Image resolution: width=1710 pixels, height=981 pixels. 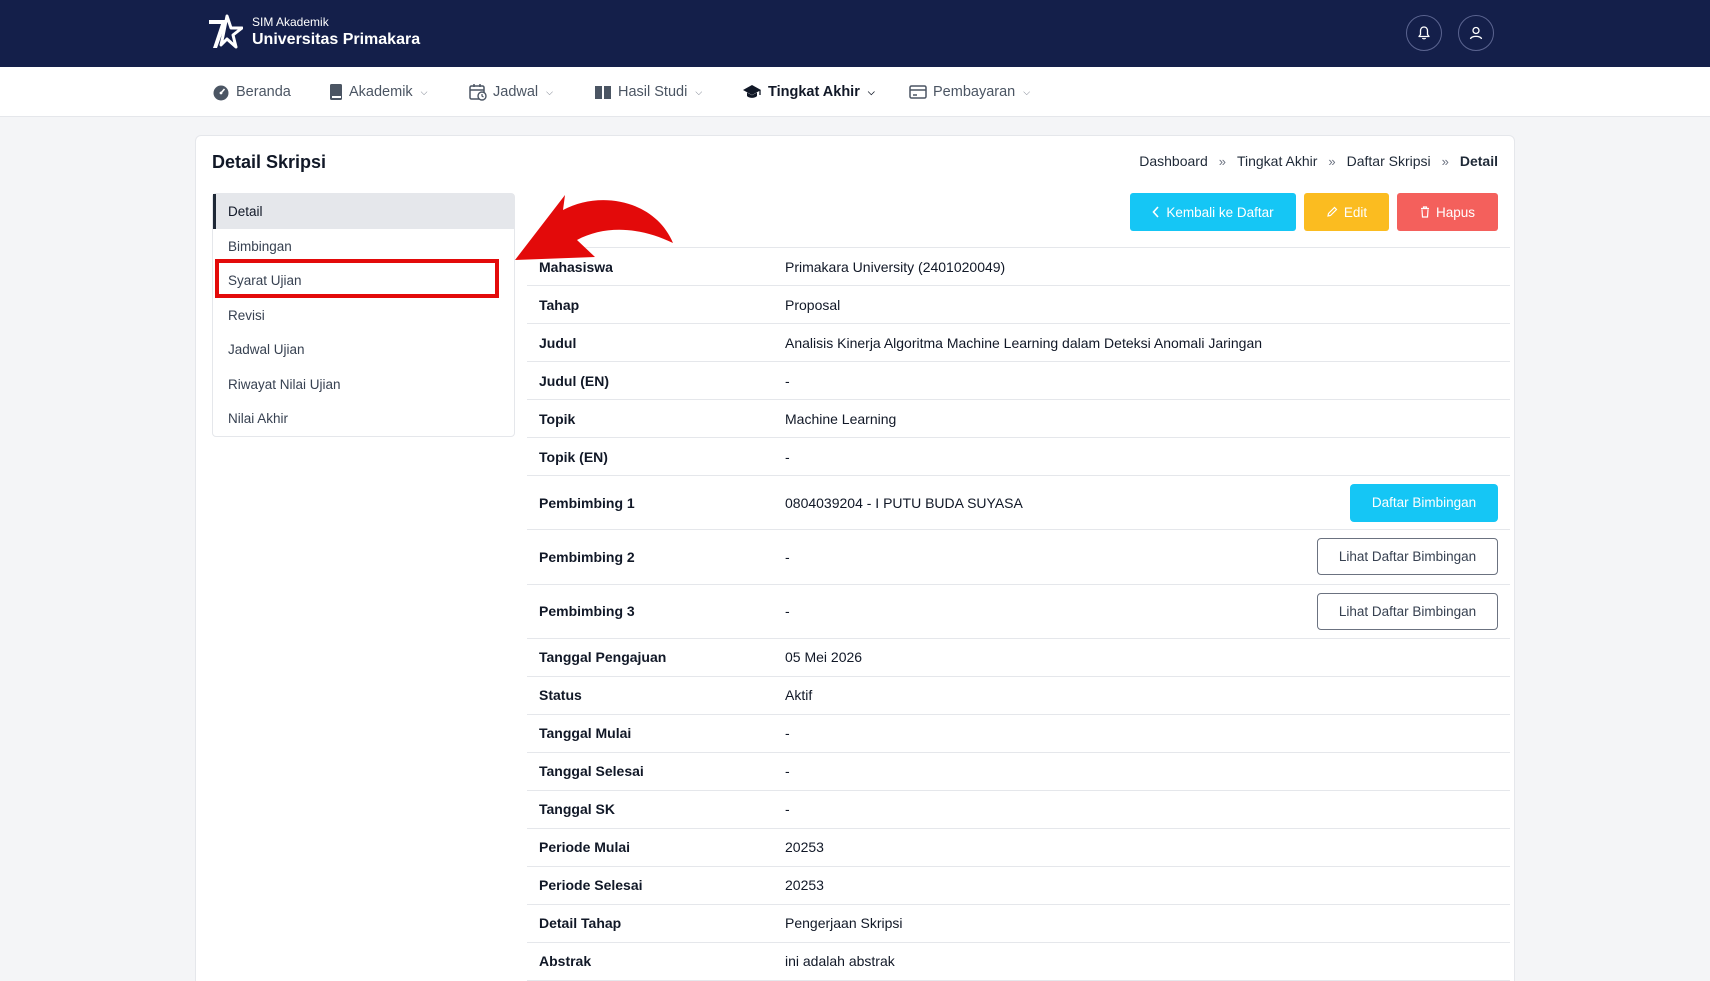 What do you see at coordinates (1018, 696) in the screenshot?
I see `detail-row-status: Status Aktif` at bounding box center [1018, 696].